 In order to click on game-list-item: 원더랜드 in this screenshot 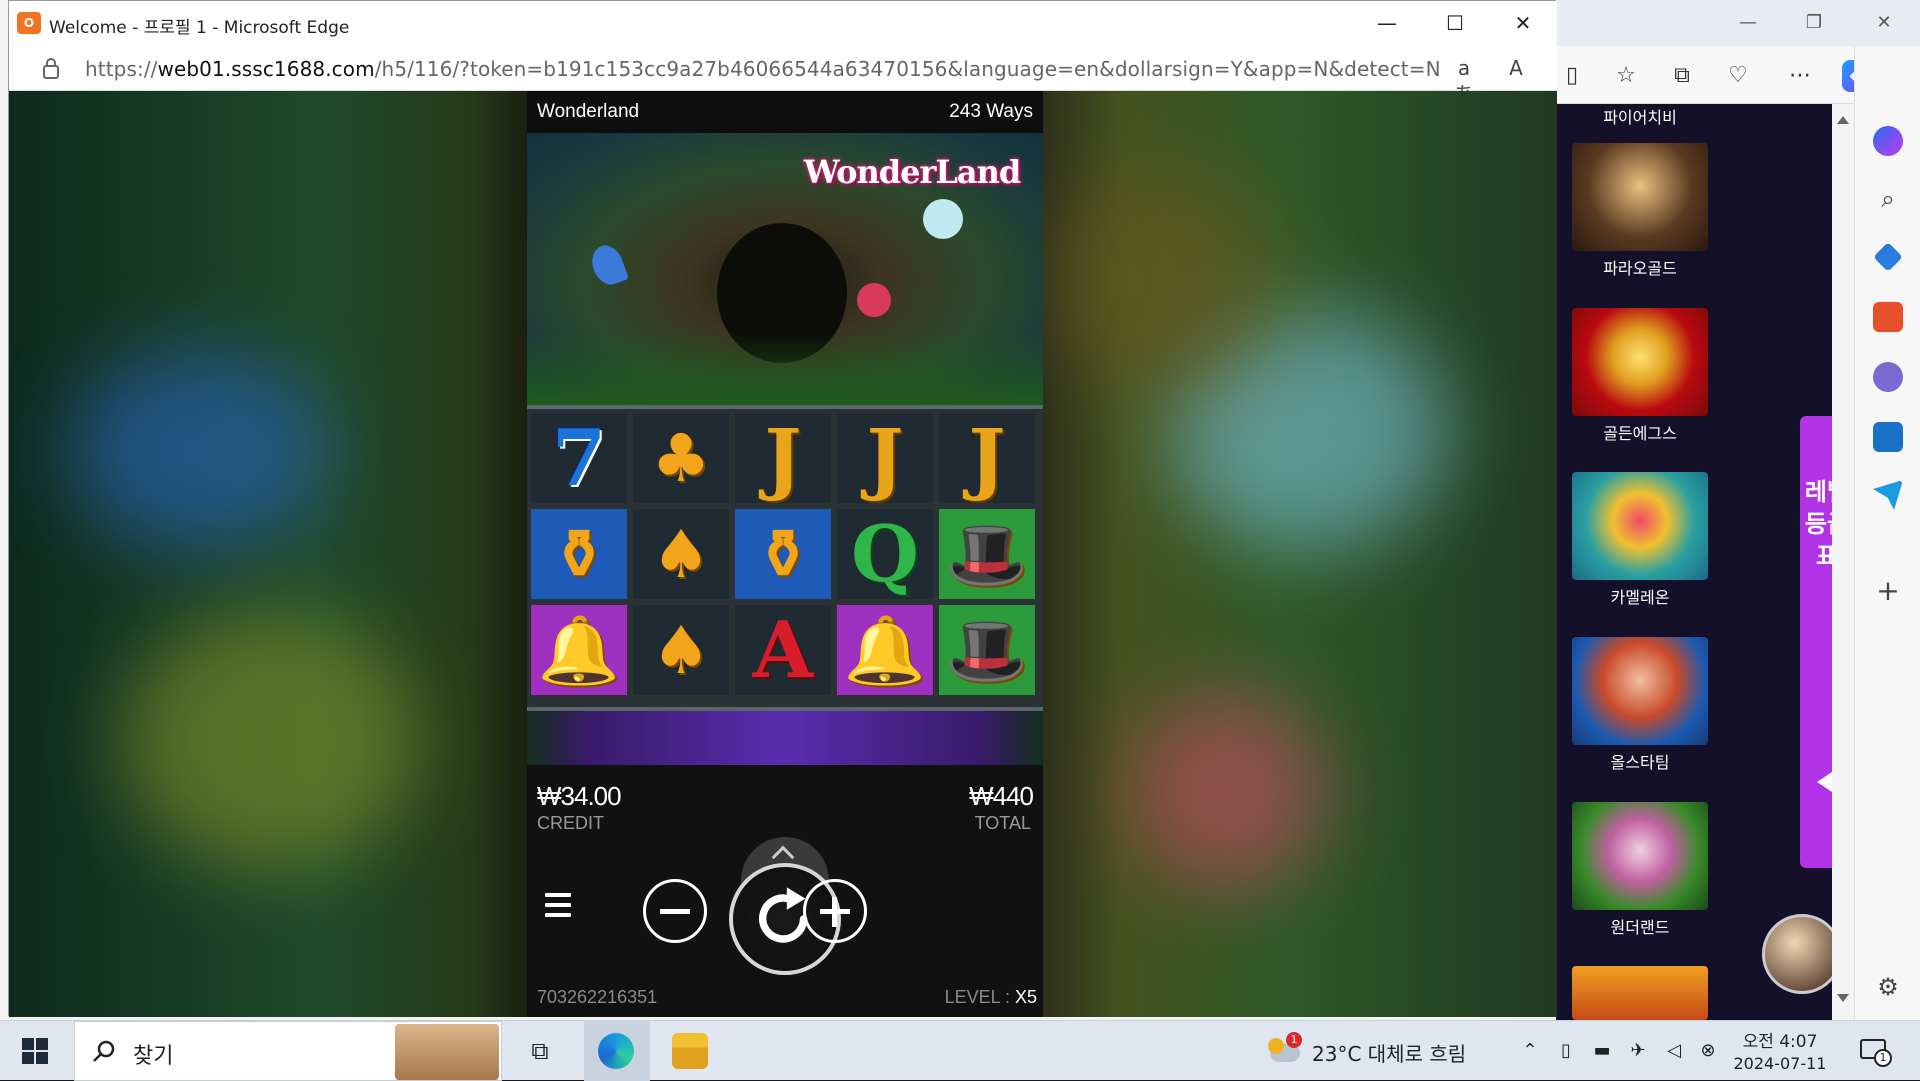, I will do `click(1640, 870)`.